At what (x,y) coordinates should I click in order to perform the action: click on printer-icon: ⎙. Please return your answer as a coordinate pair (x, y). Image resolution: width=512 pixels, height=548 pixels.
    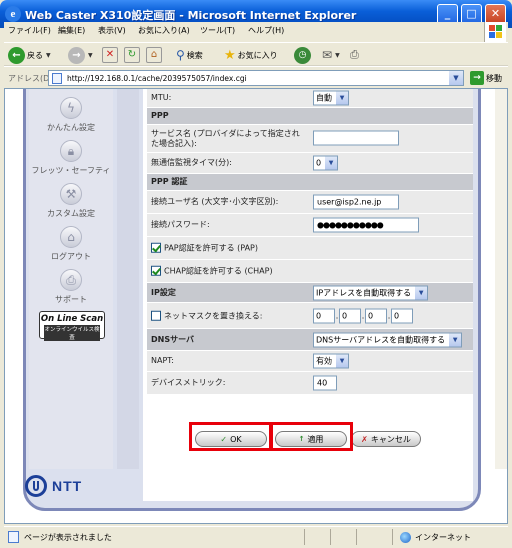
    Looking at the image, I should click on (71, 280).